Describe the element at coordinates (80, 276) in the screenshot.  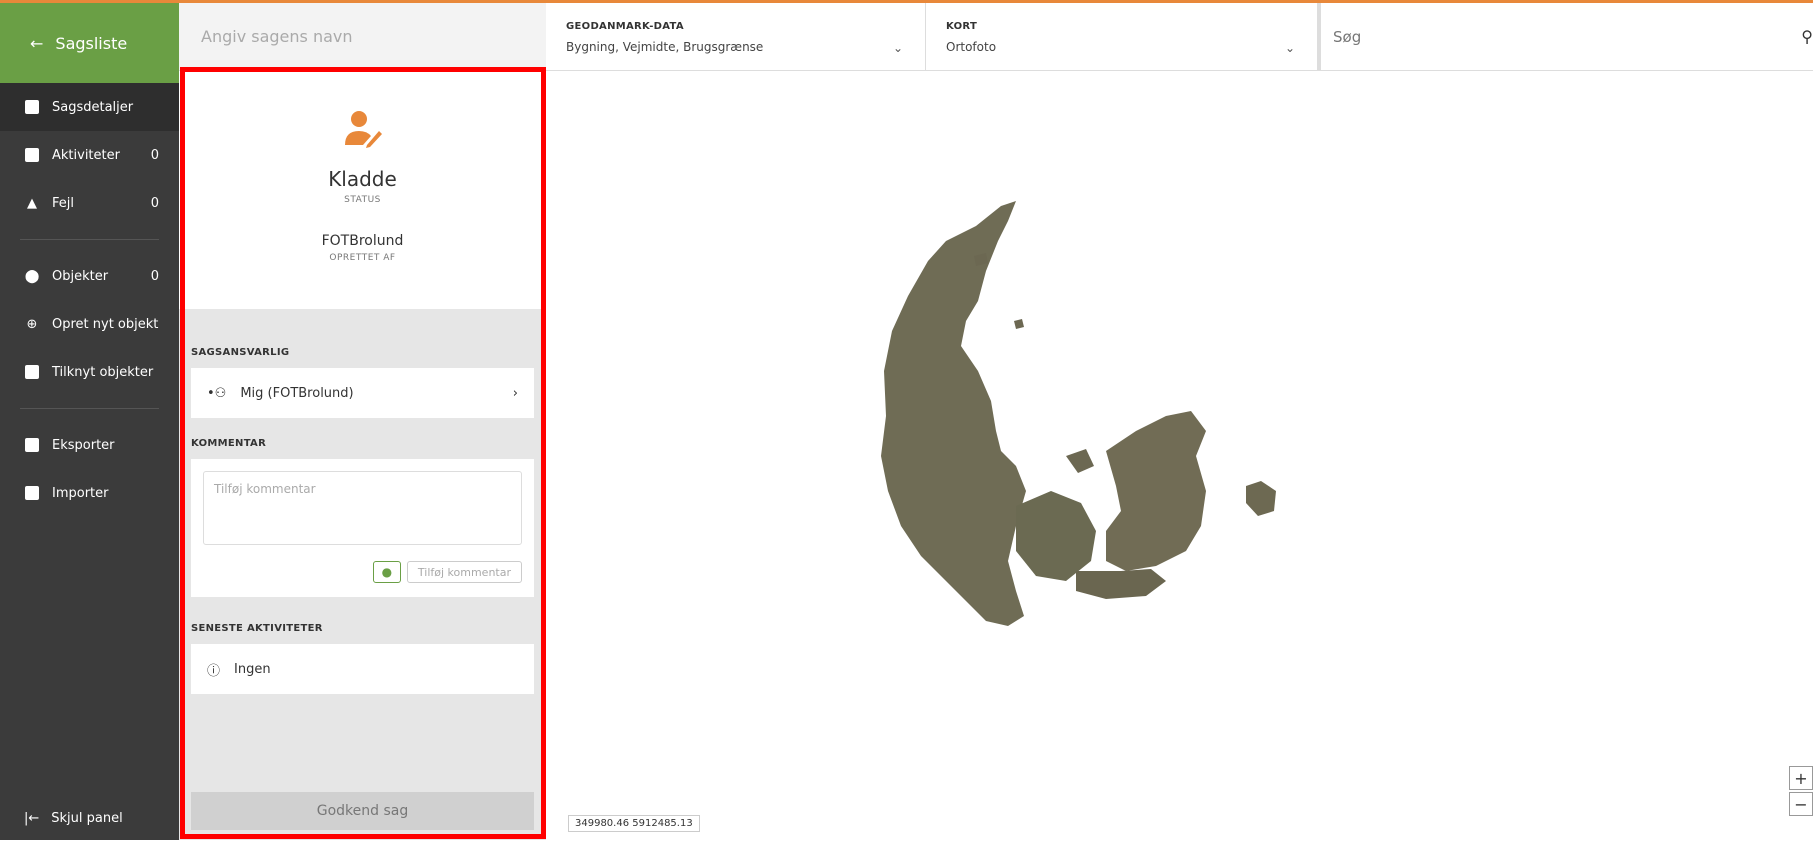
I see `nav-item-label: Objekter` at that location.